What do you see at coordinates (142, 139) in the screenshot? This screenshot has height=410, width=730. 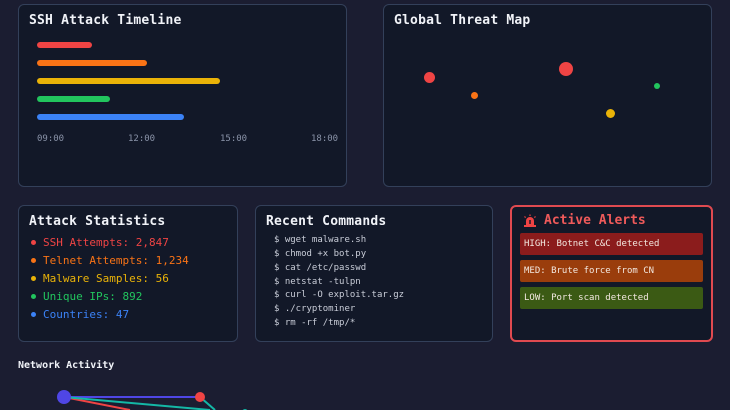 I see `timeline-tick: 12:00` at bounding box center [142, 139].